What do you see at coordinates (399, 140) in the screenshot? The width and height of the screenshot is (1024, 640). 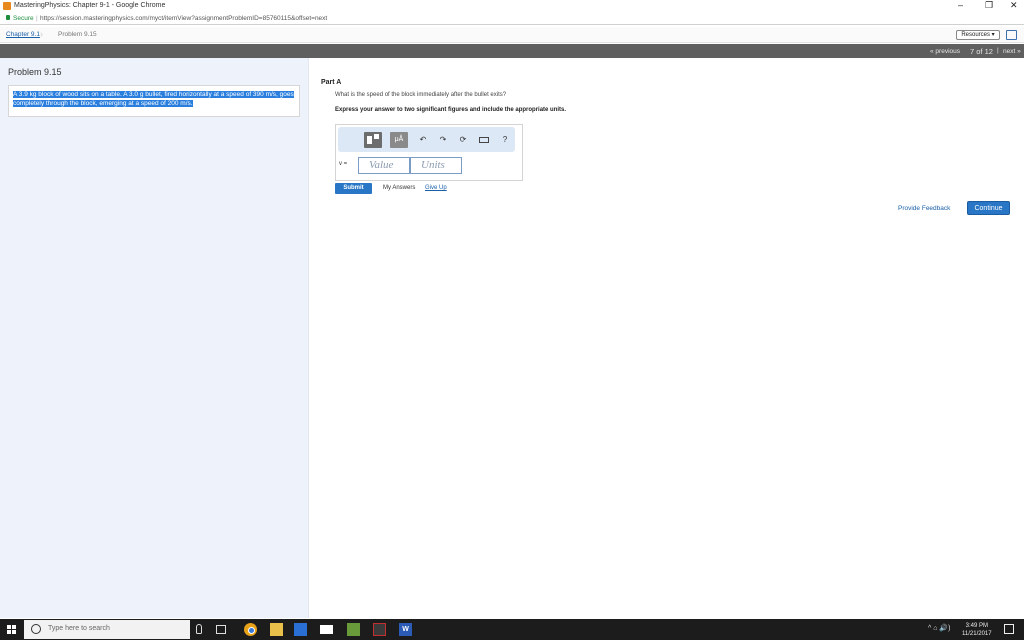 I see `units-button: μÅ` at bounding box center [399, 140].